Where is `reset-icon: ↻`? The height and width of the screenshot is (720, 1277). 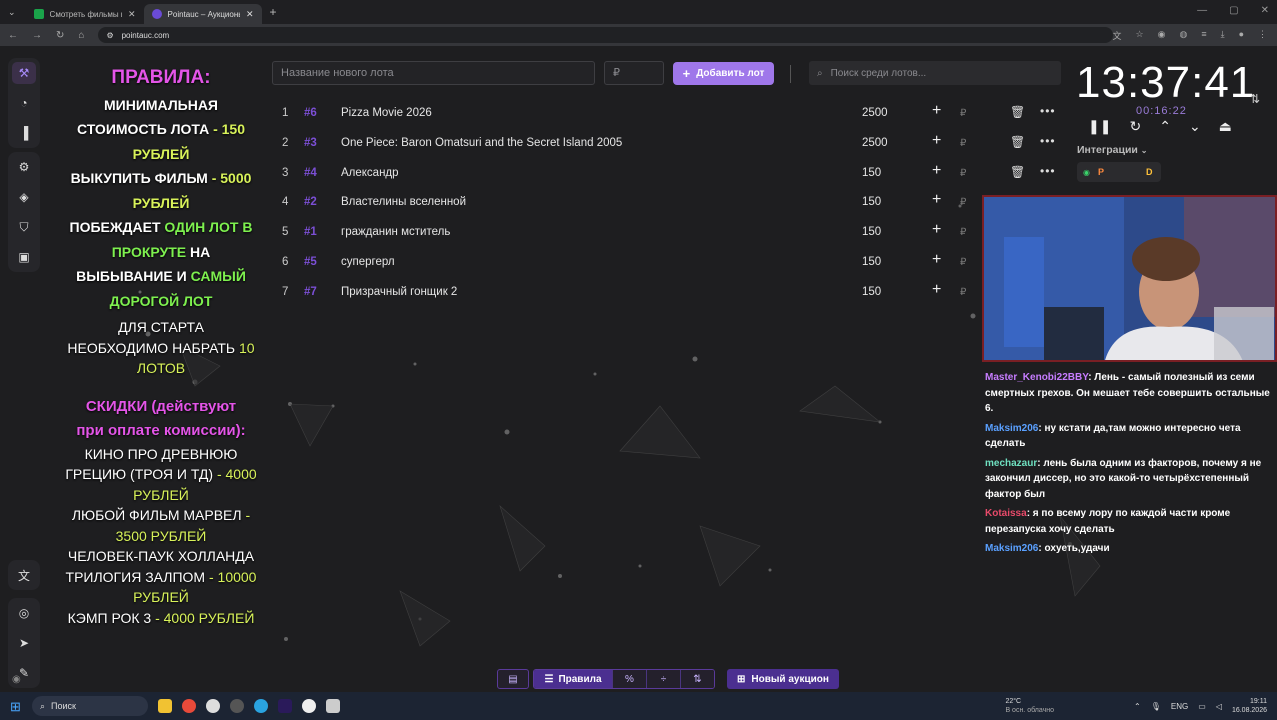
reset-icon: ↻ is located at coordinates (1135, 126).